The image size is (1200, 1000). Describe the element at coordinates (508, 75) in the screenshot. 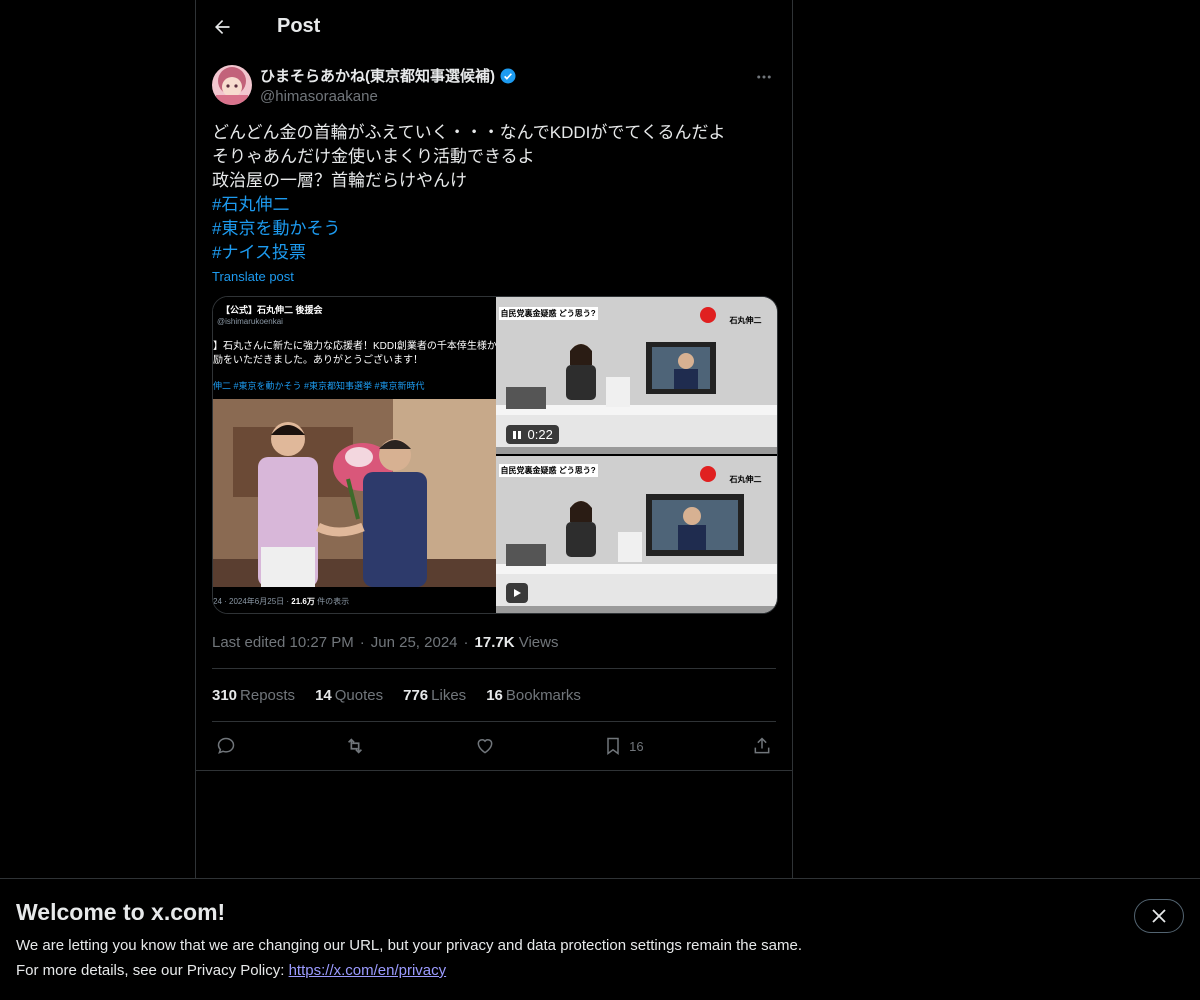

I see `verified-badge-icon` at that location.